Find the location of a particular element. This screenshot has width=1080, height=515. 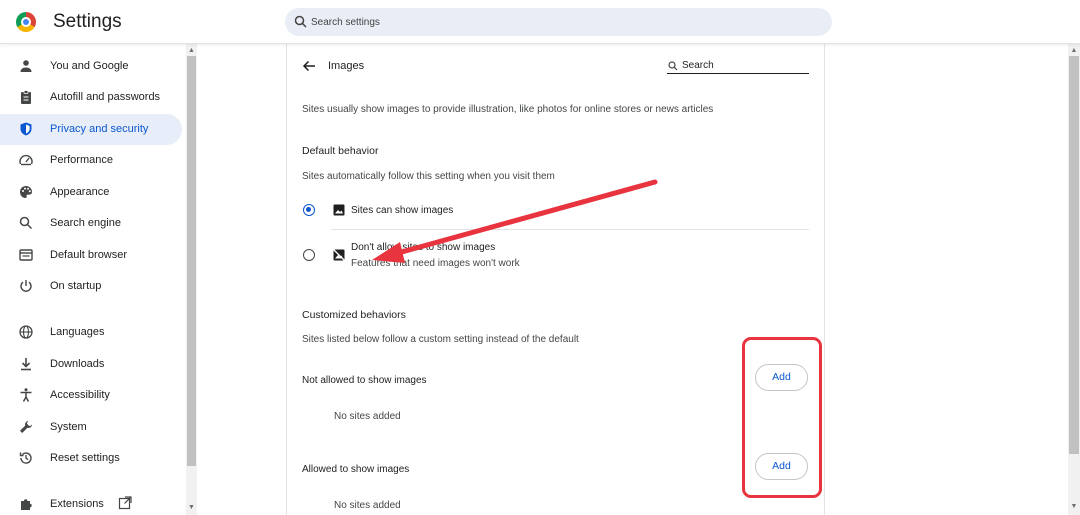

sidebar-item-label: Accessibility is located at coordinates (80, 395).